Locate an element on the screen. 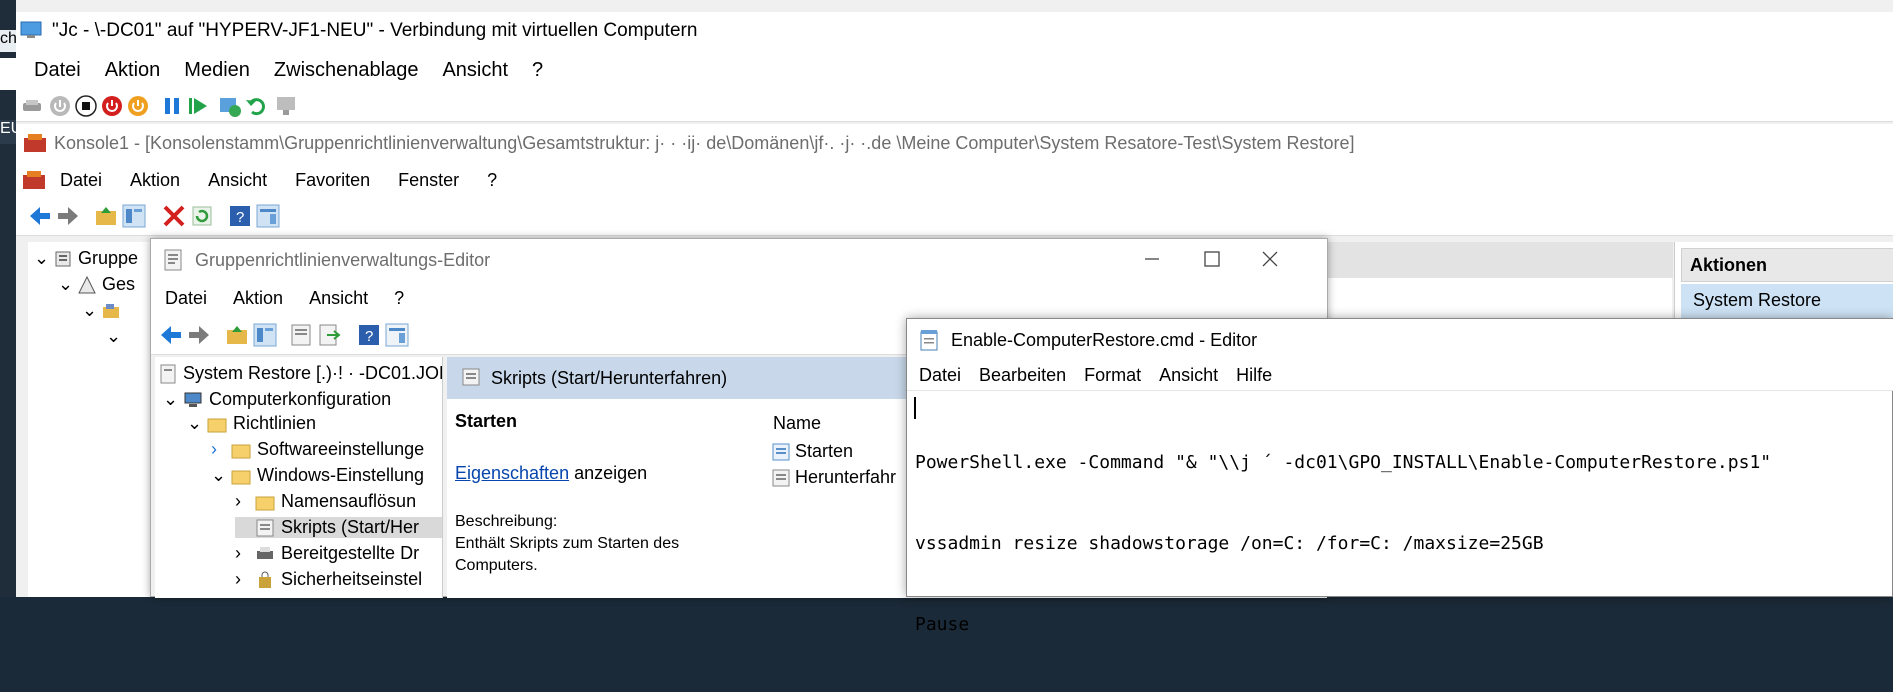 The width and height of the screenshot is (1893, 692). gpe-tree-software: › Softwareeinstellunge is located at coordinates (317, 449).